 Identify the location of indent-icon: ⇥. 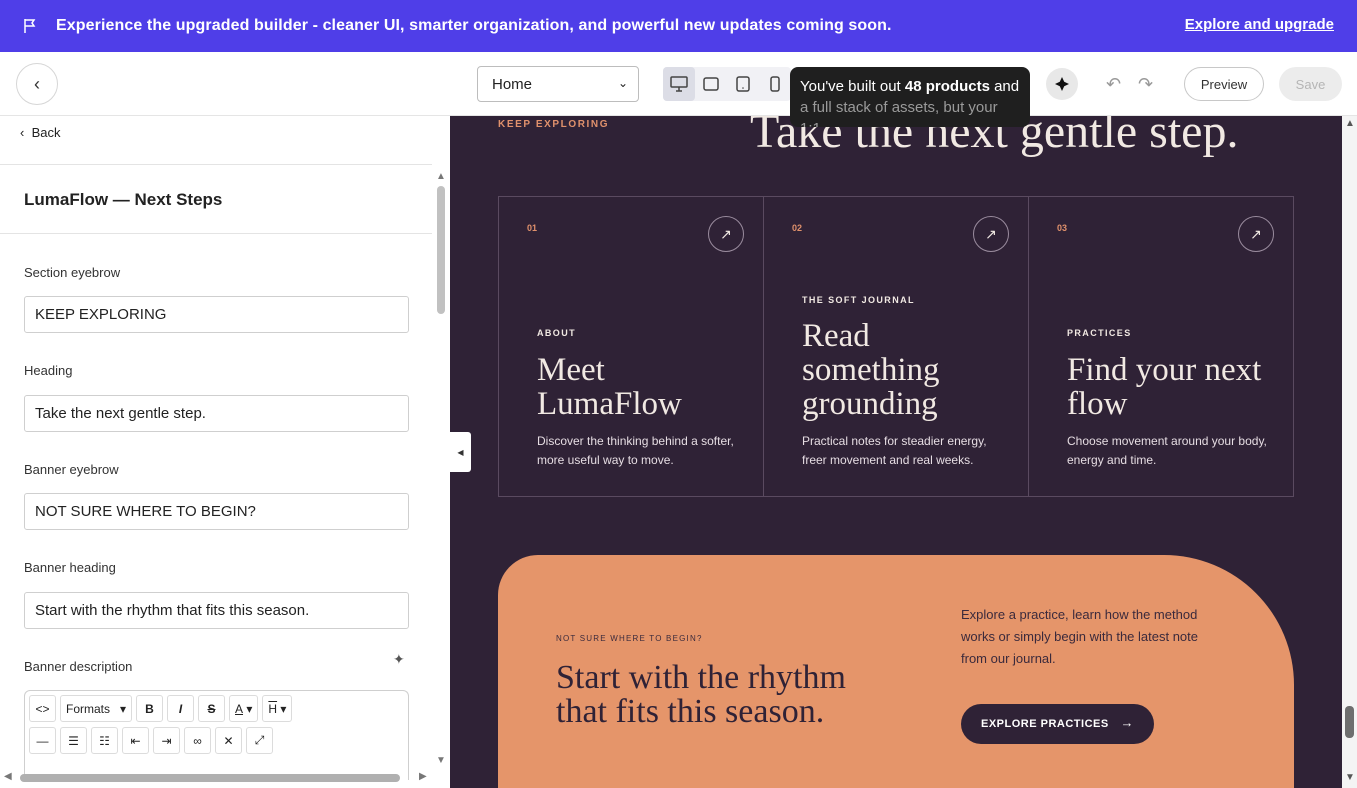
(166, 740).